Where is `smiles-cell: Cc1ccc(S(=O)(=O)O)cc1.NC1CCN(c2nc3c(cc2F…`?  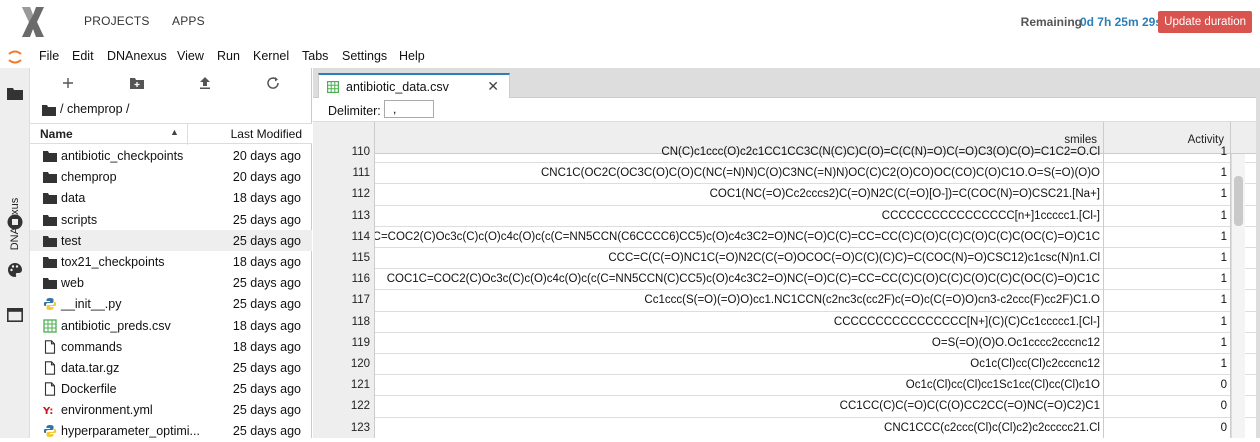 smiles-cell: Cc1ccc(S(=O)(=O)O)cc1.NC1CCN(c2nc3c(cc2F… is located at coordinates (739, 301).